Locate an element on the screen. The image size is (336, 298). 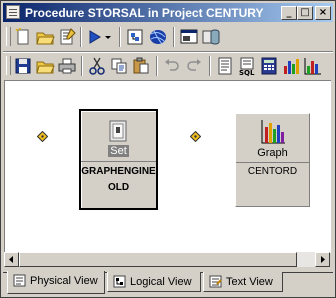
calculator-icon is located at coordinates (269, 66).